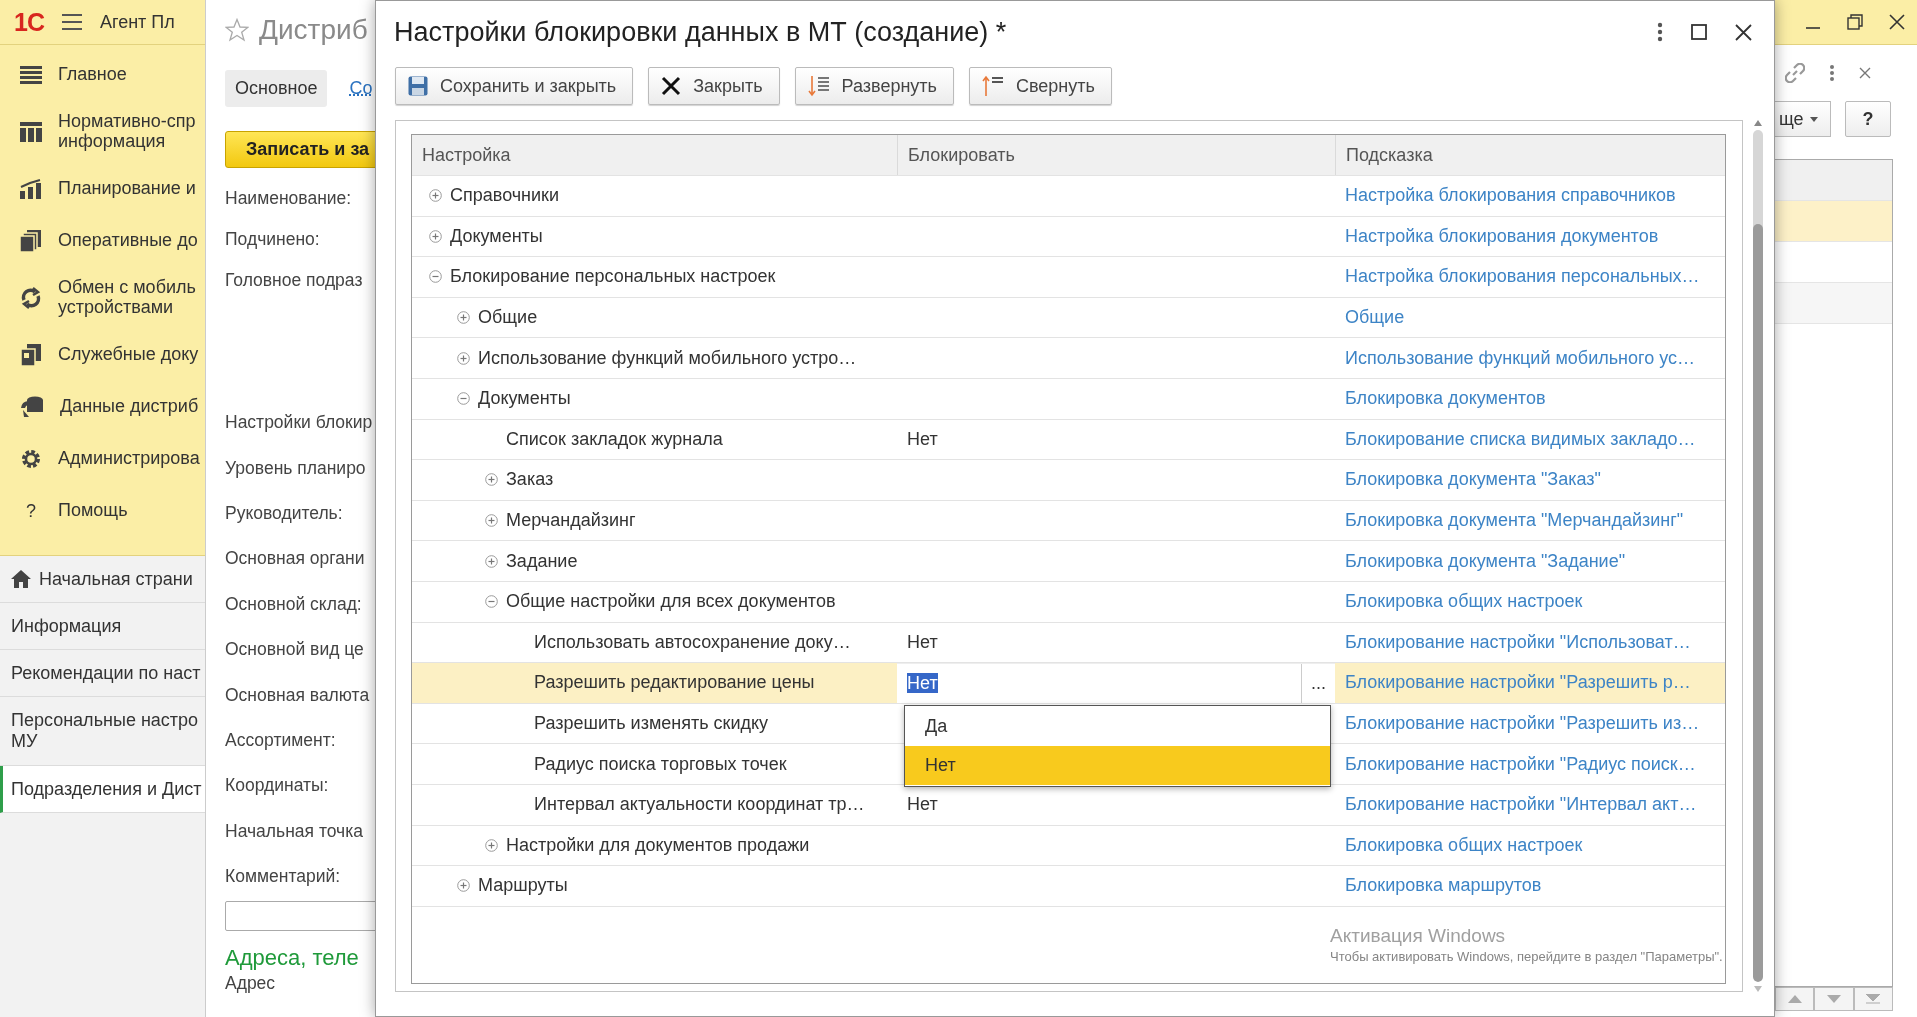 The height and width of the screenshot is (1017, 1917). What do you see at coordinates (1758, 123) in the screenshot?
I see `scroll-up-icon` at bounding box center [1758, 123].